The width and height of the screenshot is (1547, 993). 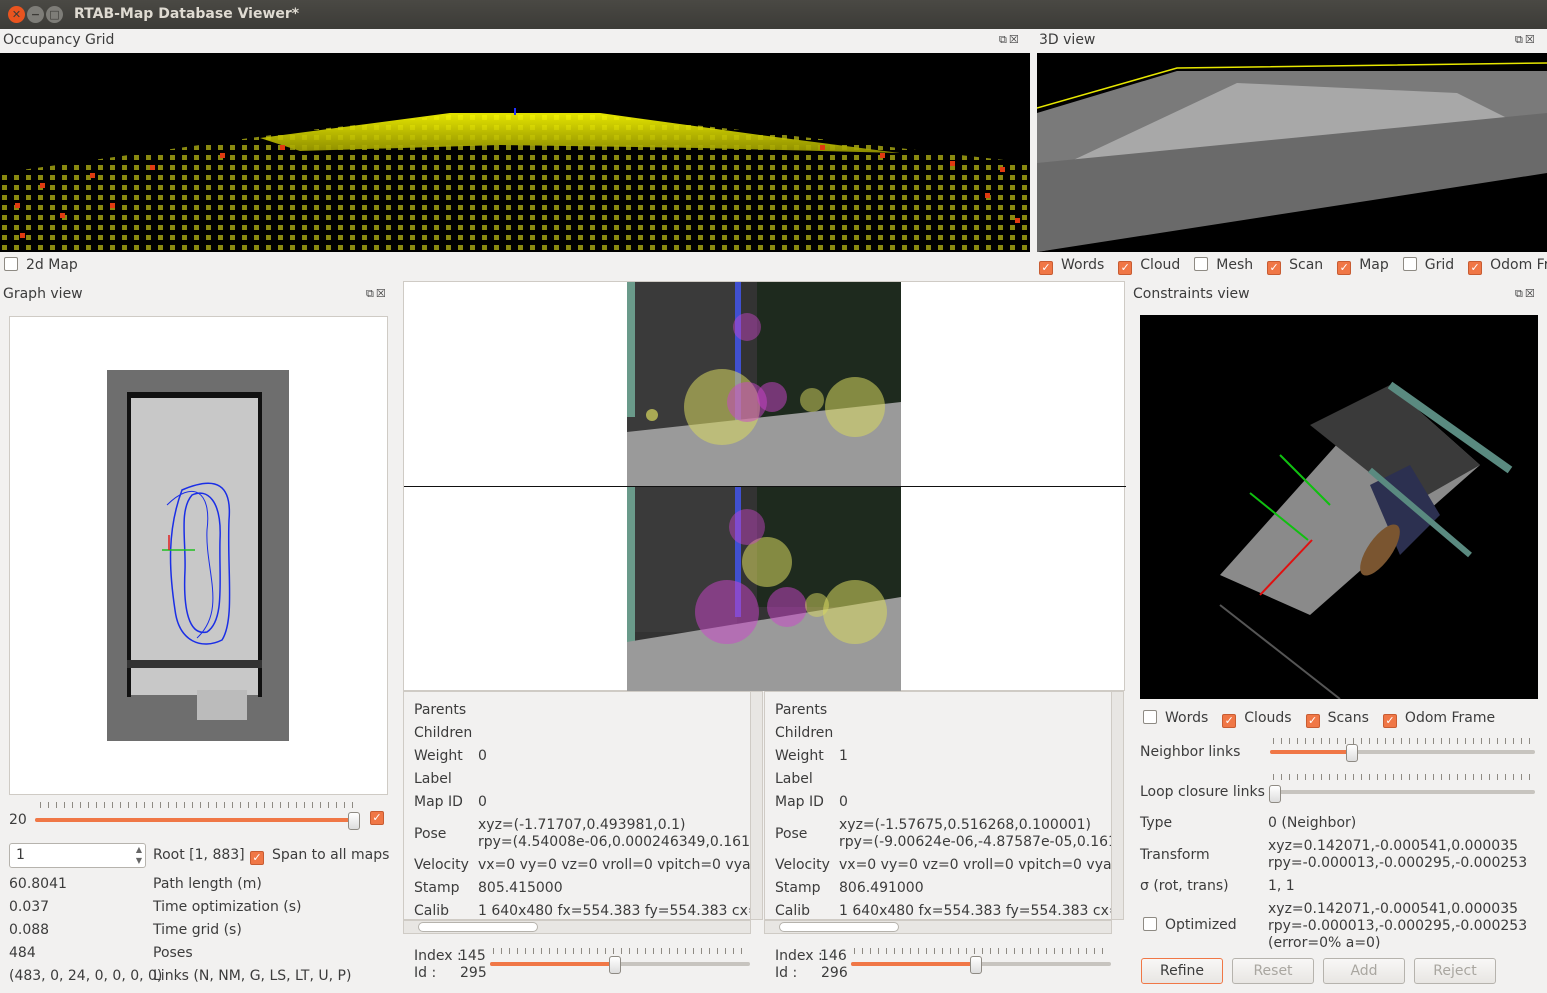 I want to click on right-index-handle, so click(x=975, y=965).